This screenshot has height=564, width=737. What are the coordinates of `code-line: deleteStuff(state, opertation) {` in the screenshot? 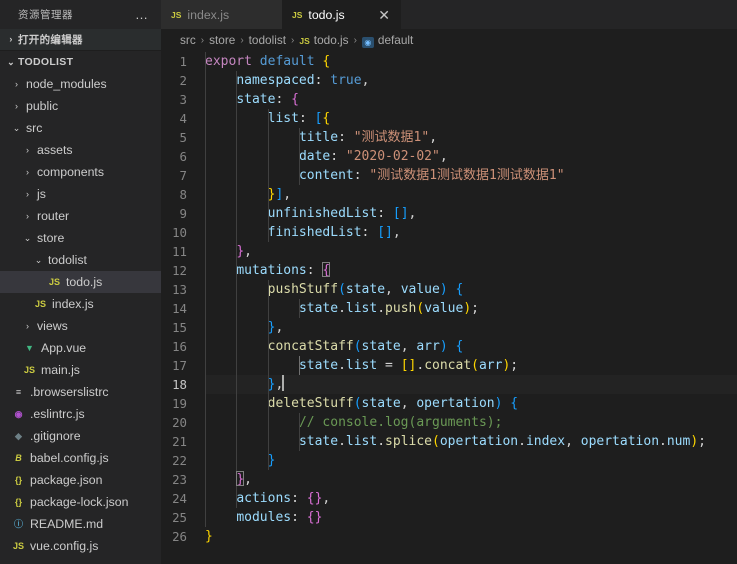 It's located at (471, 403).